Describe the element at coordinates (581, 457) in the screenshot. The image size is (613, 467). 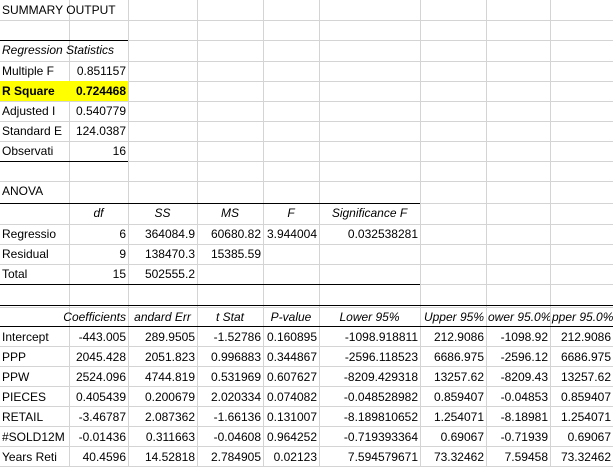
I see `coef-row-6-upper-95-0: 73.32462` at that location.